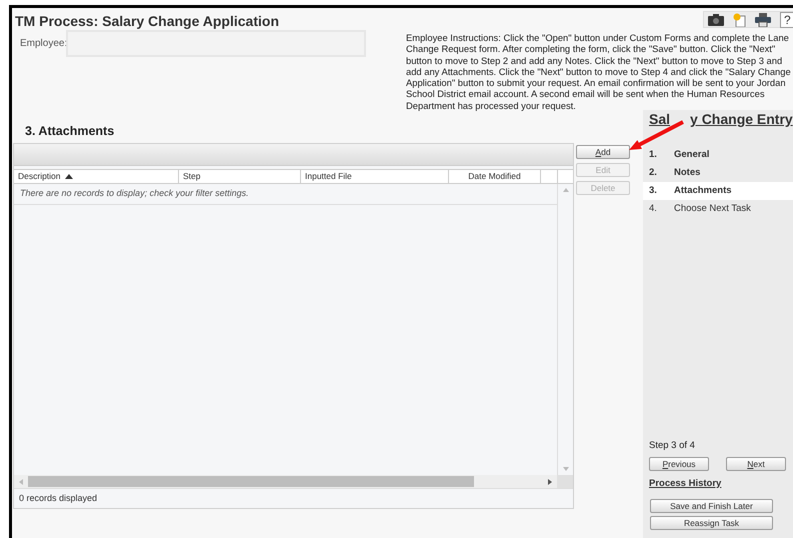  I want to click on column-header: Description, so click(96, 176).